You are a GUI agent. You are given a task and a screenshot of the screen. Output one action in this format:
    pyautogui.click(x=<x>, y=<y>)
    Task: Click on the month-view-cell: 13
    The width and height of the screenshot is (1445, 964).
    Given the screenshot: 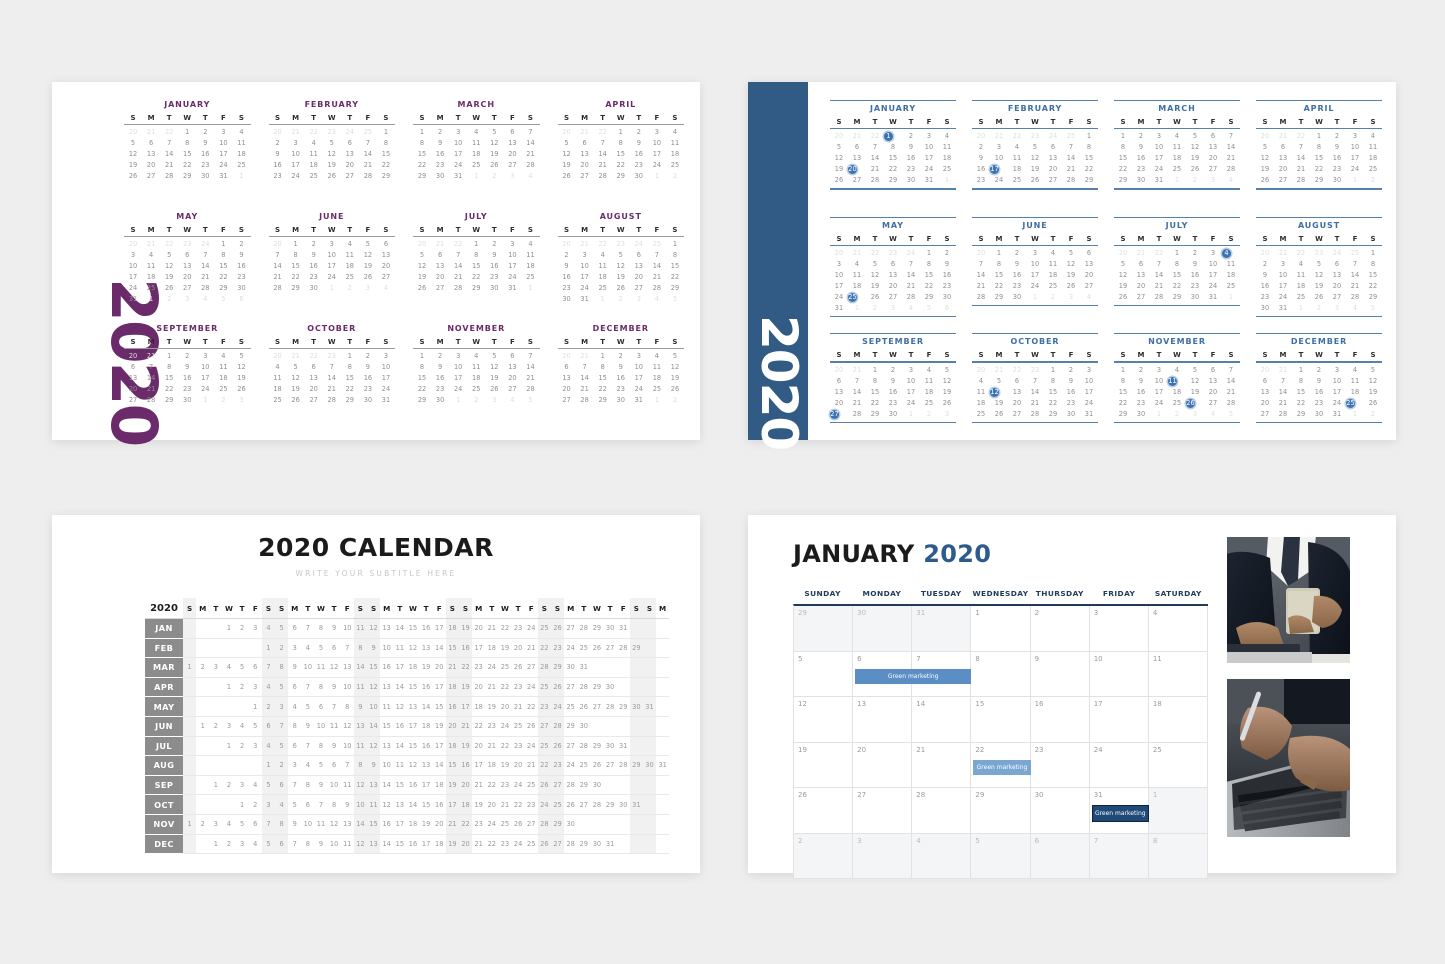 What is the action you would take?
    pyautogui.click(x=883, y=720)
    